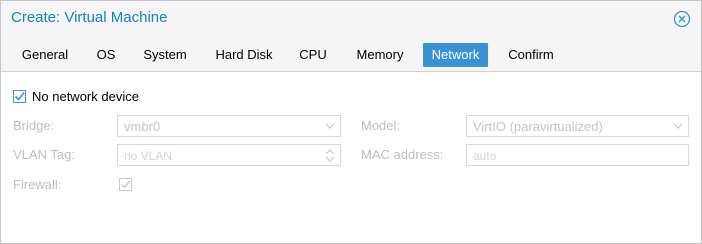 The height and width of the screenshot is (244, 702). I want to click on firewall-checkbox, so click(125, 184).